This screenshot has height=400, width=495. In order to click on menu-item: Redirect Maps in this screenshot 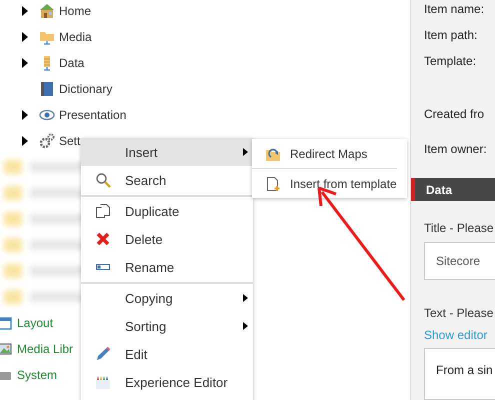, I will do `click(324, 153)`.